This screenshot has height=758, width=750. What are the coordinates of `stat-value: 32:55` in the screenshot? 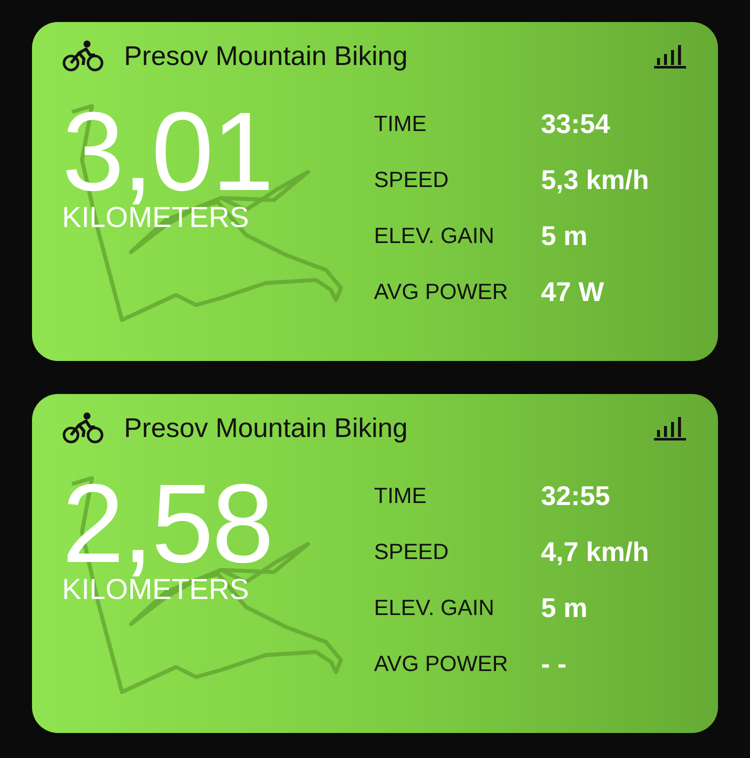 It's located at (576, 496).